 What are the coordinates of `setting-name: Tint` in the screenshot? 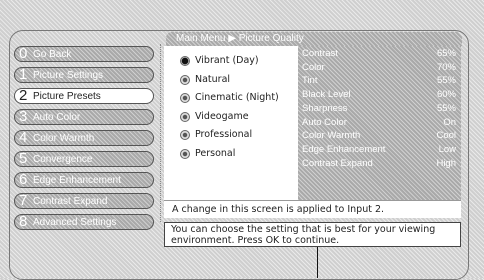 It's located at (310, 81).